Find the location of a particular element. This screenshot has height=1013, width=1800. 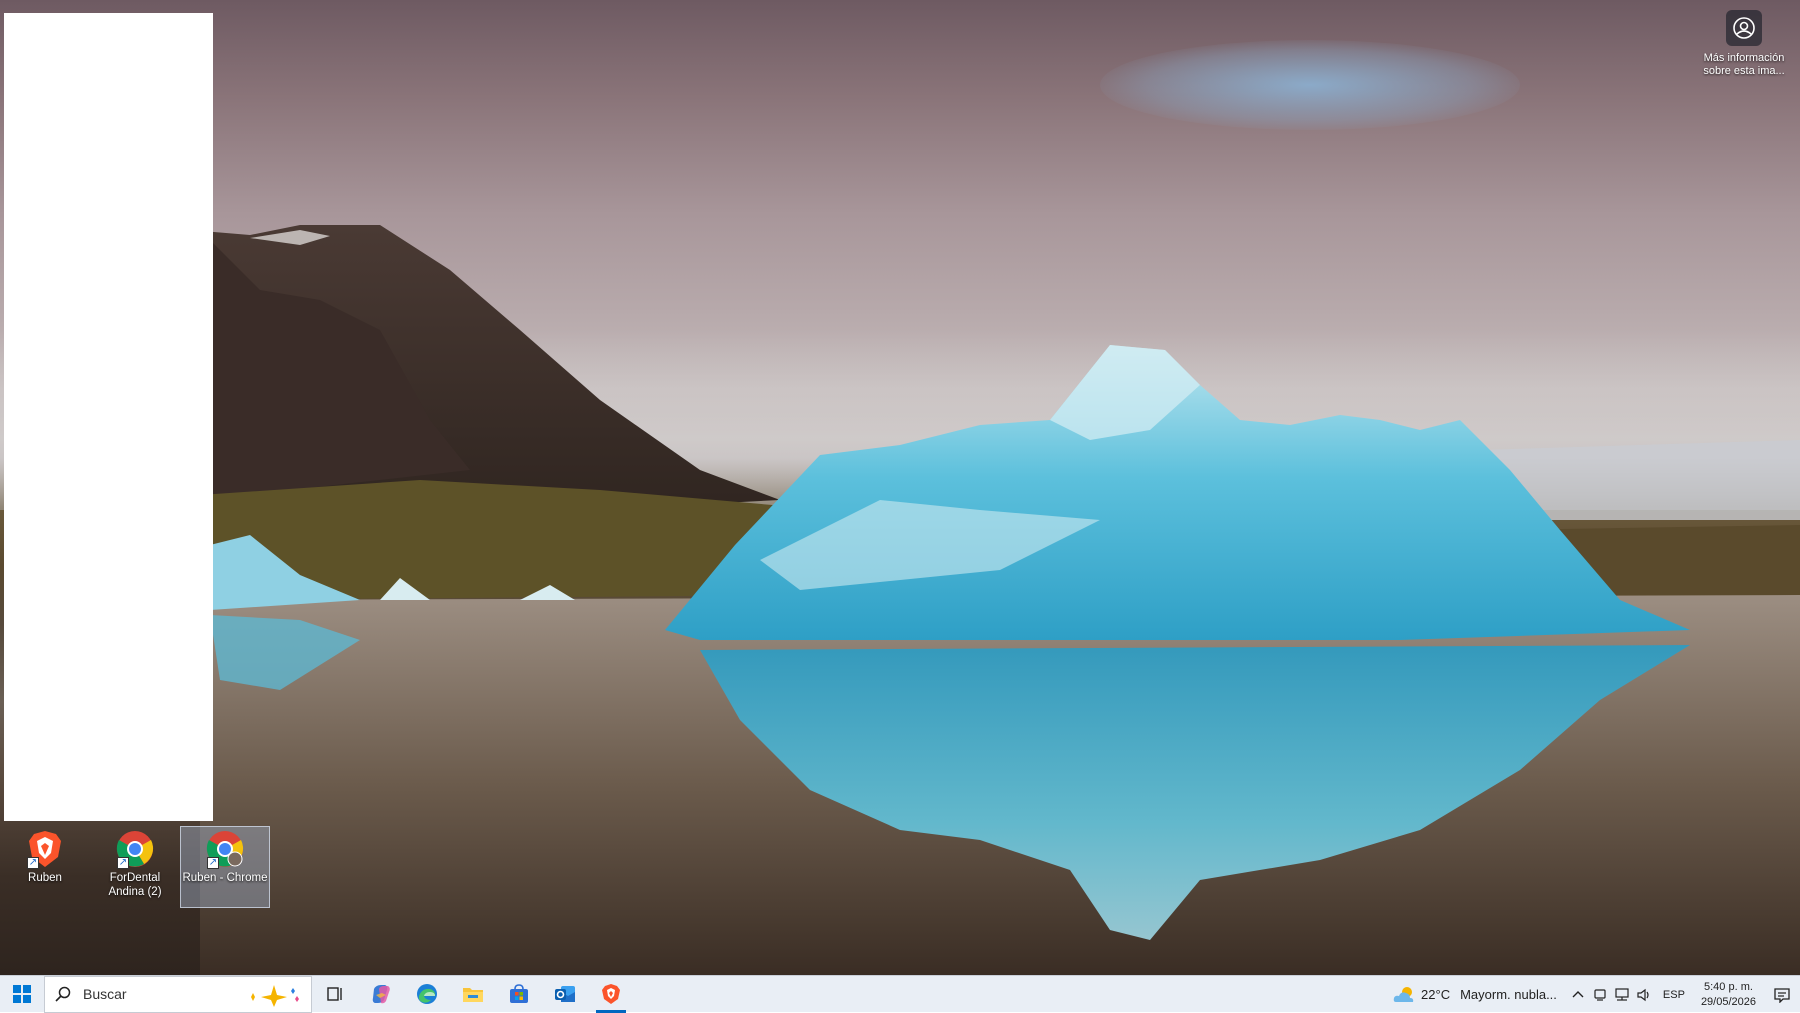

taskbar-outlook is located at coordinates (565, 994).